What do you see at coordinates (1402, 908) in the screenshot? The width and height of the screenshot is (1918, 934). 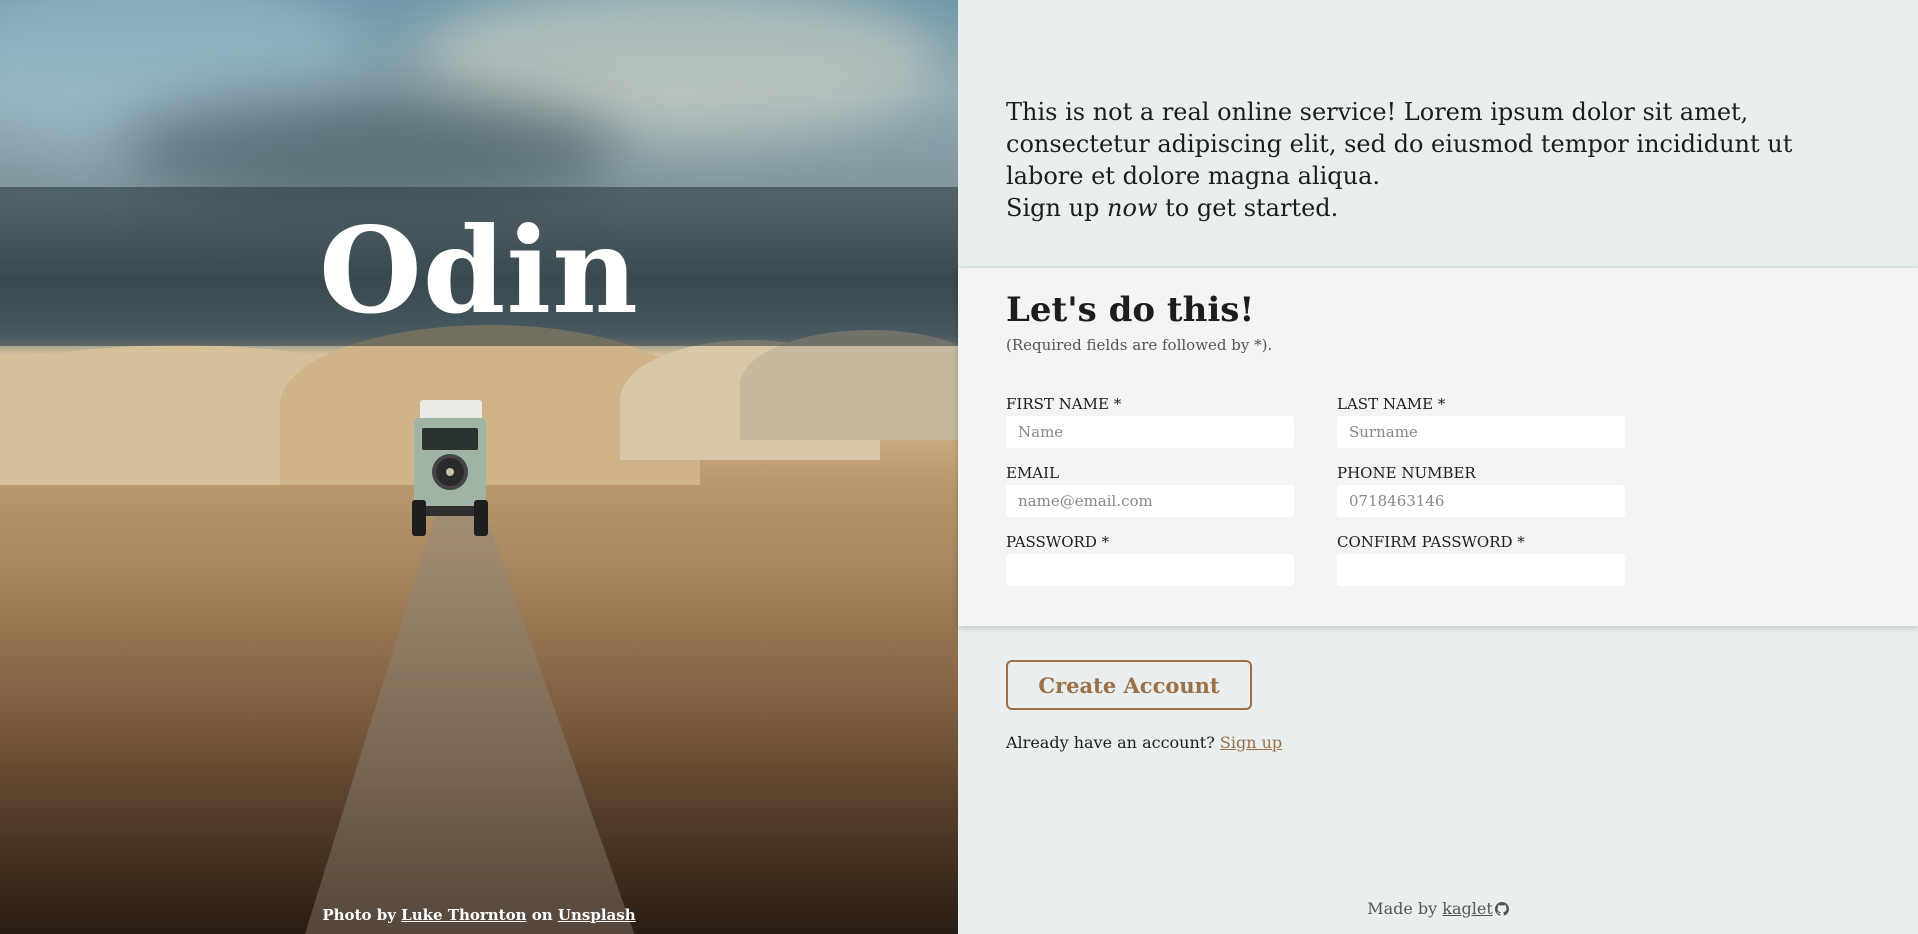 I see `footer-prefix: Made by` at bounding box center [1402, 908].